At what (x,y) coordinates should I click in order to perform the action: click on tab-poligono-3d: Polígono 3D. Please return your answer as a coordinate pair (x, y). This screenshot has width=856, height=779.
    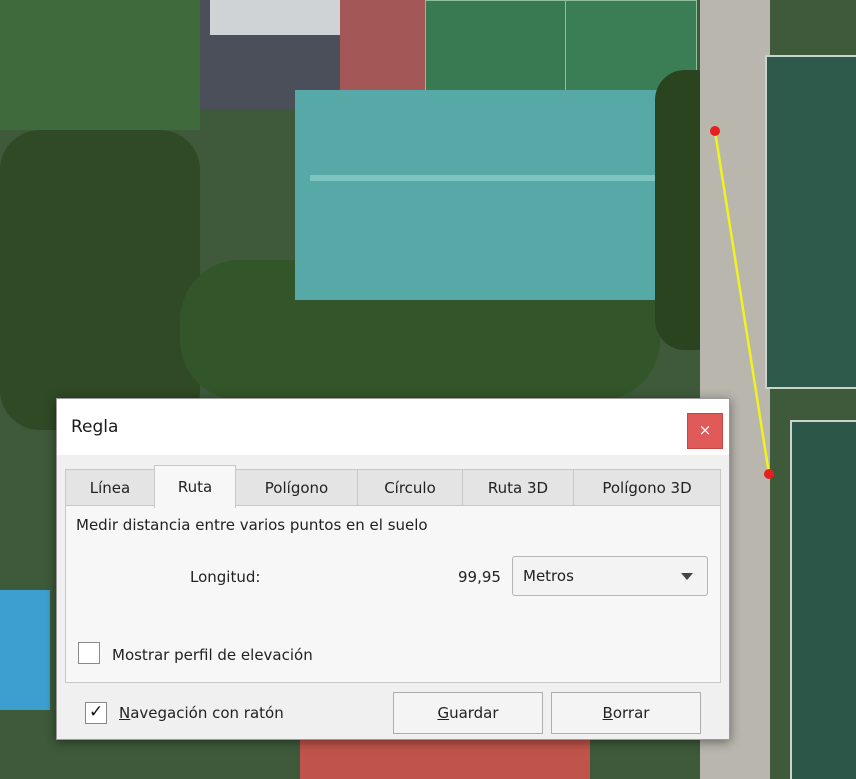
    Looking at the image, I should click on (647, 487).